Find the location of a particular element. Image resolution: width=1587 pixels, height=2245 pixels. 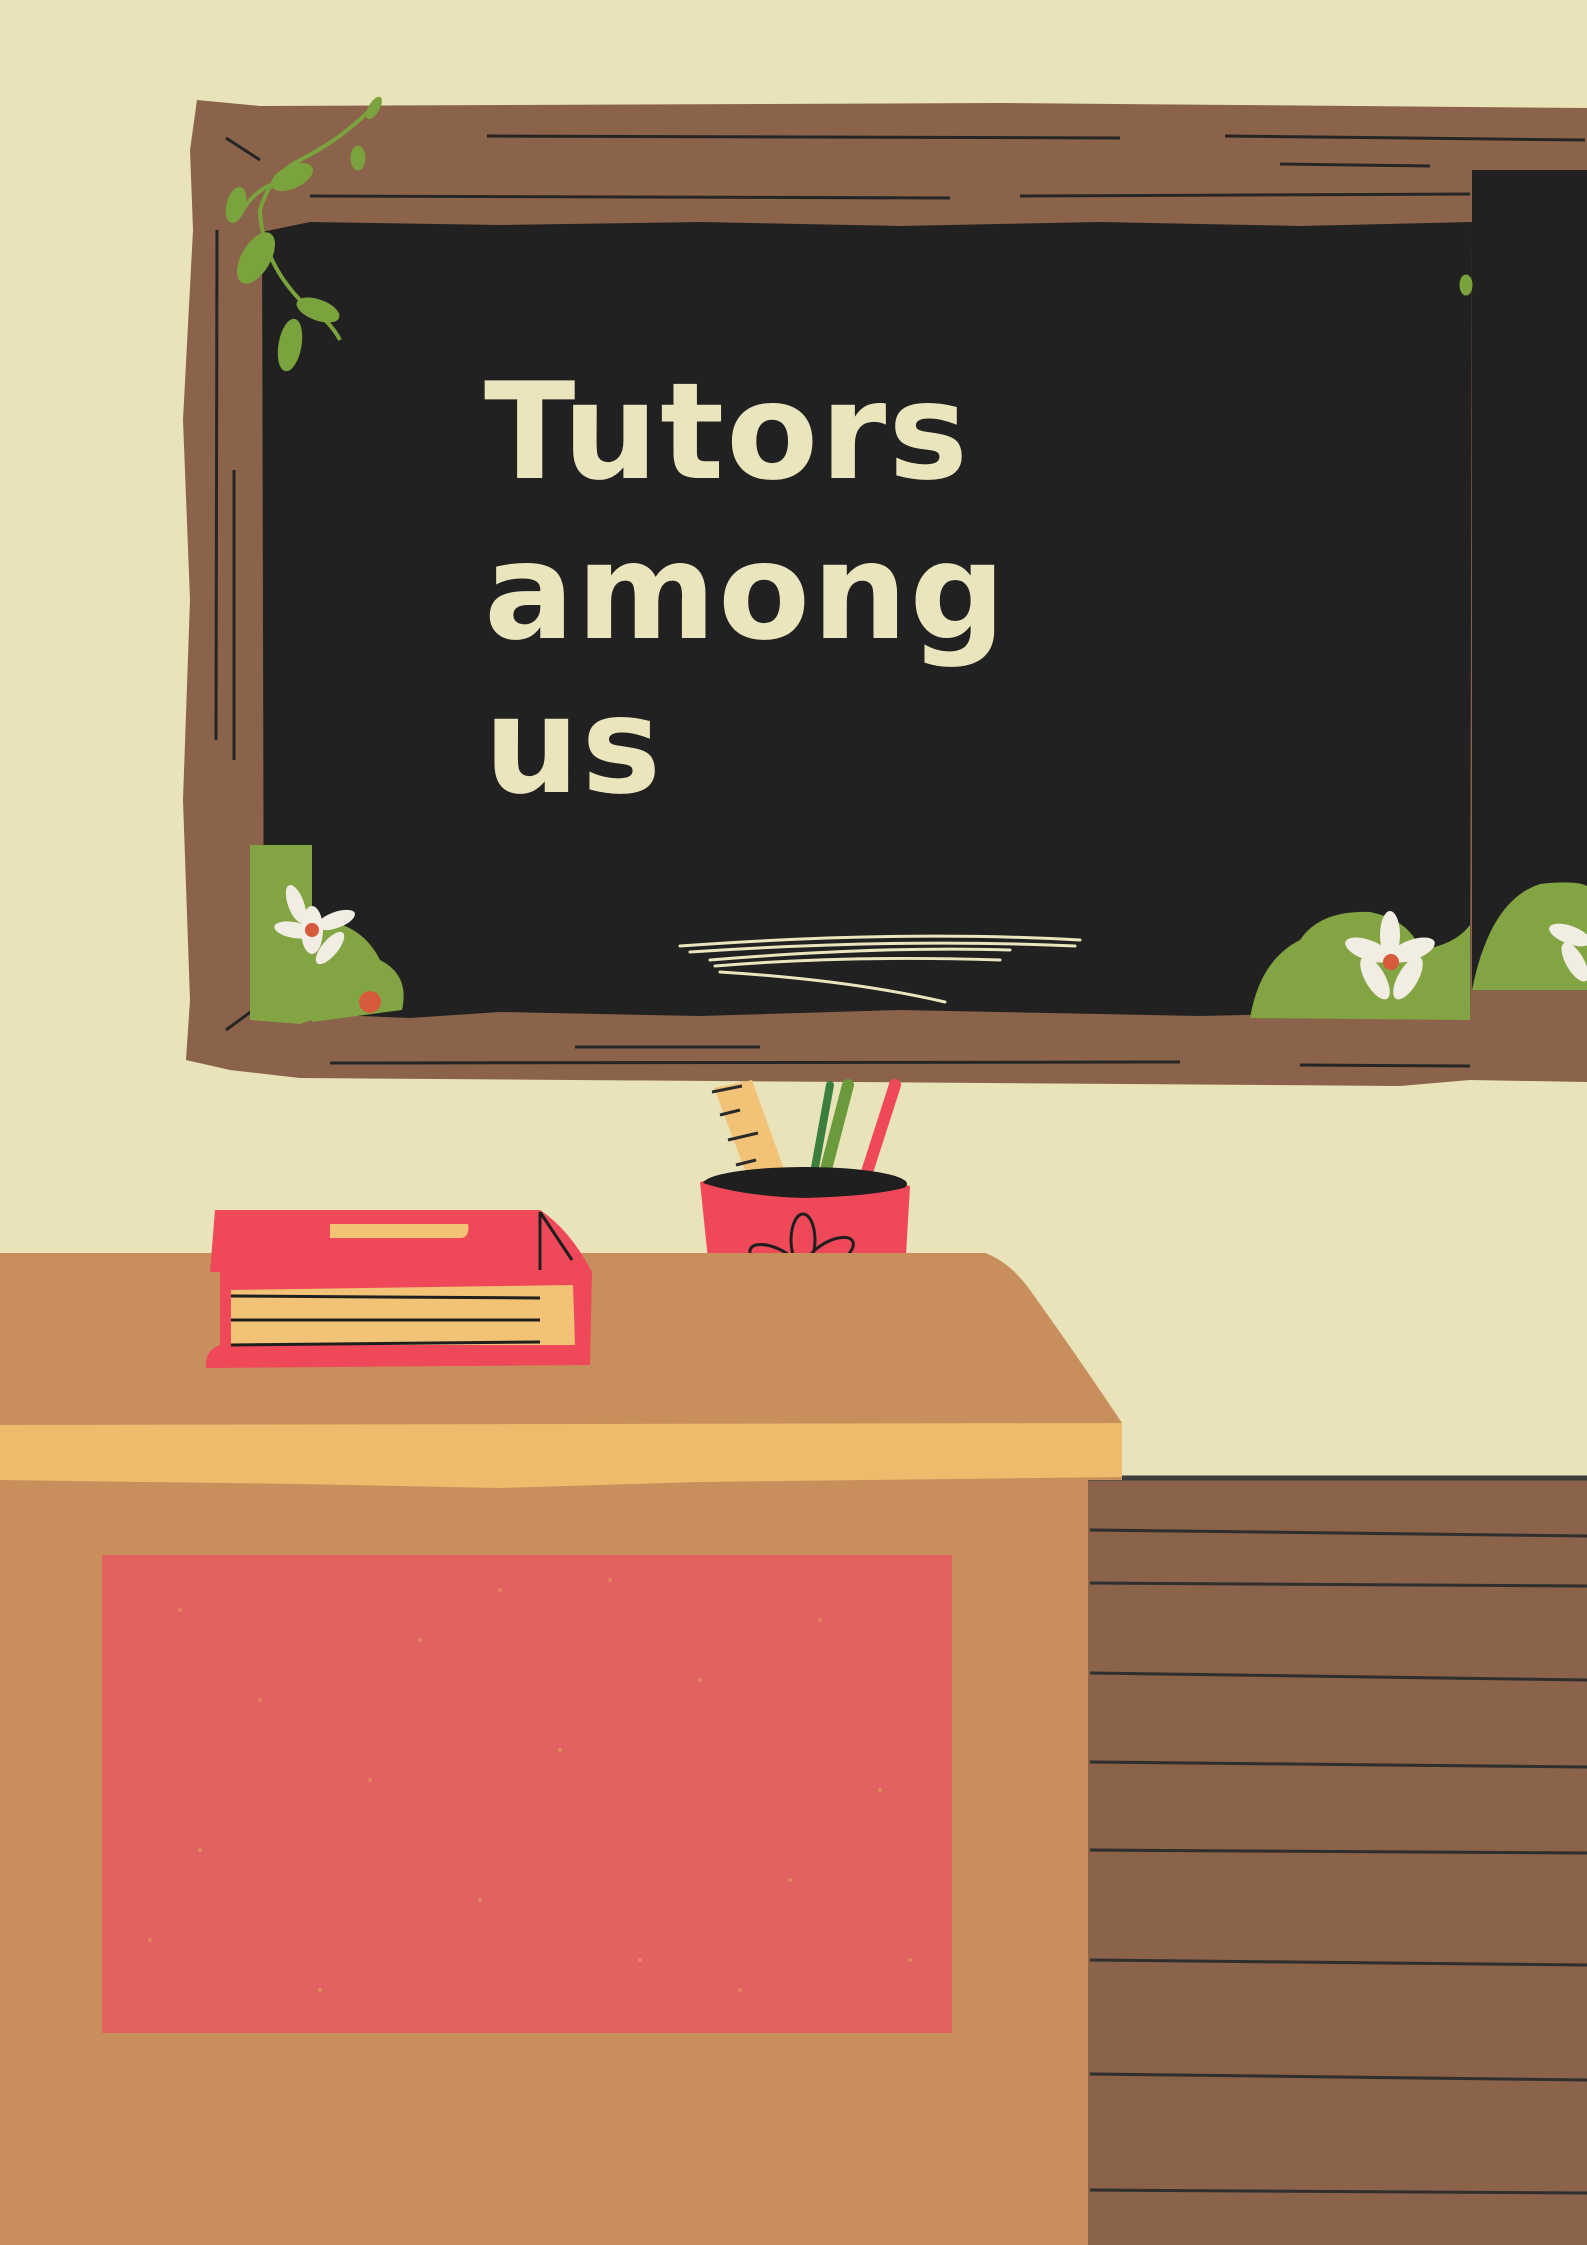

title-line-1: Tutors is located at coordinates (727, 432).